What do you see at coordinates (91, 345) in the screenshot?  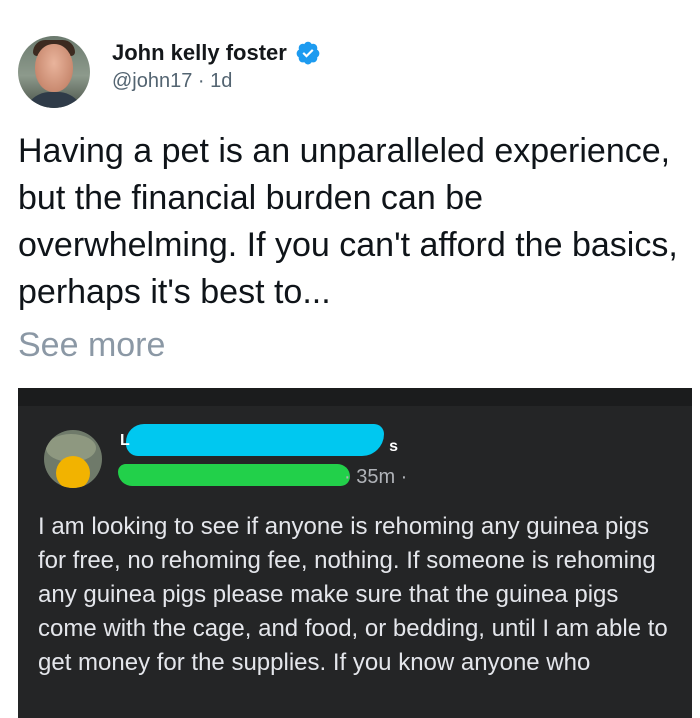 I see `see-more-link: See more` at bounding box center [91, 345].